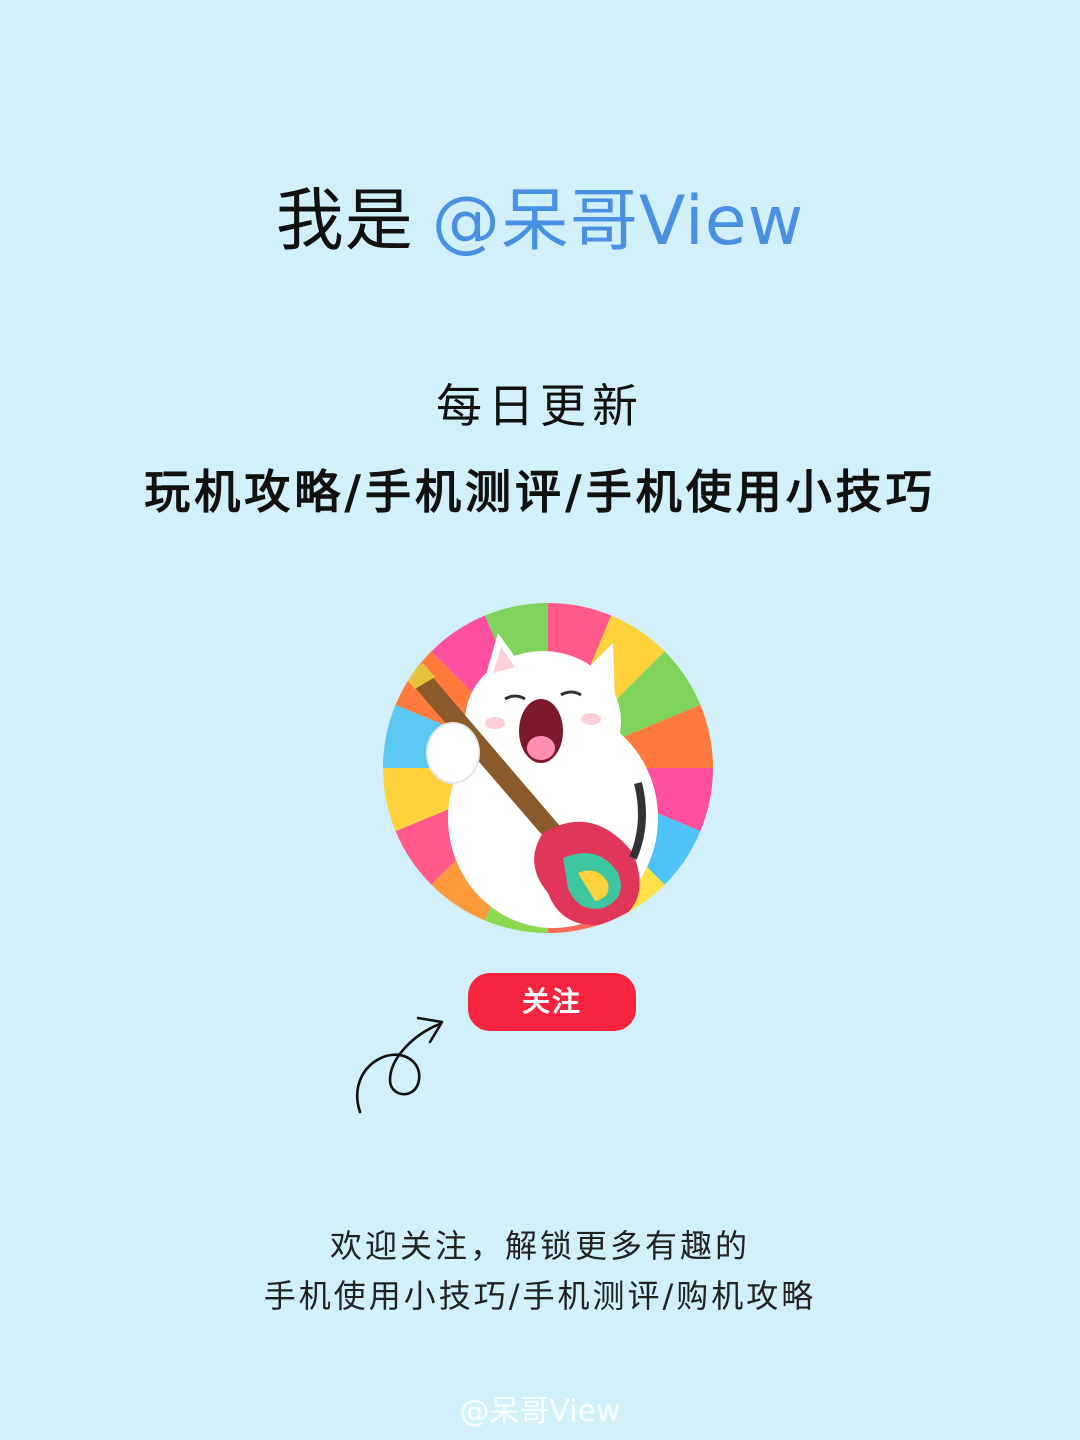 Image resolution: width=1080 pixels, height=1440 pixels. What do you see at coordinates (539, 1246) in the screenshot?
I see `invite-line-1: 欢迎关注，解锁更多有趣的` at bounding box center [539, 1246].